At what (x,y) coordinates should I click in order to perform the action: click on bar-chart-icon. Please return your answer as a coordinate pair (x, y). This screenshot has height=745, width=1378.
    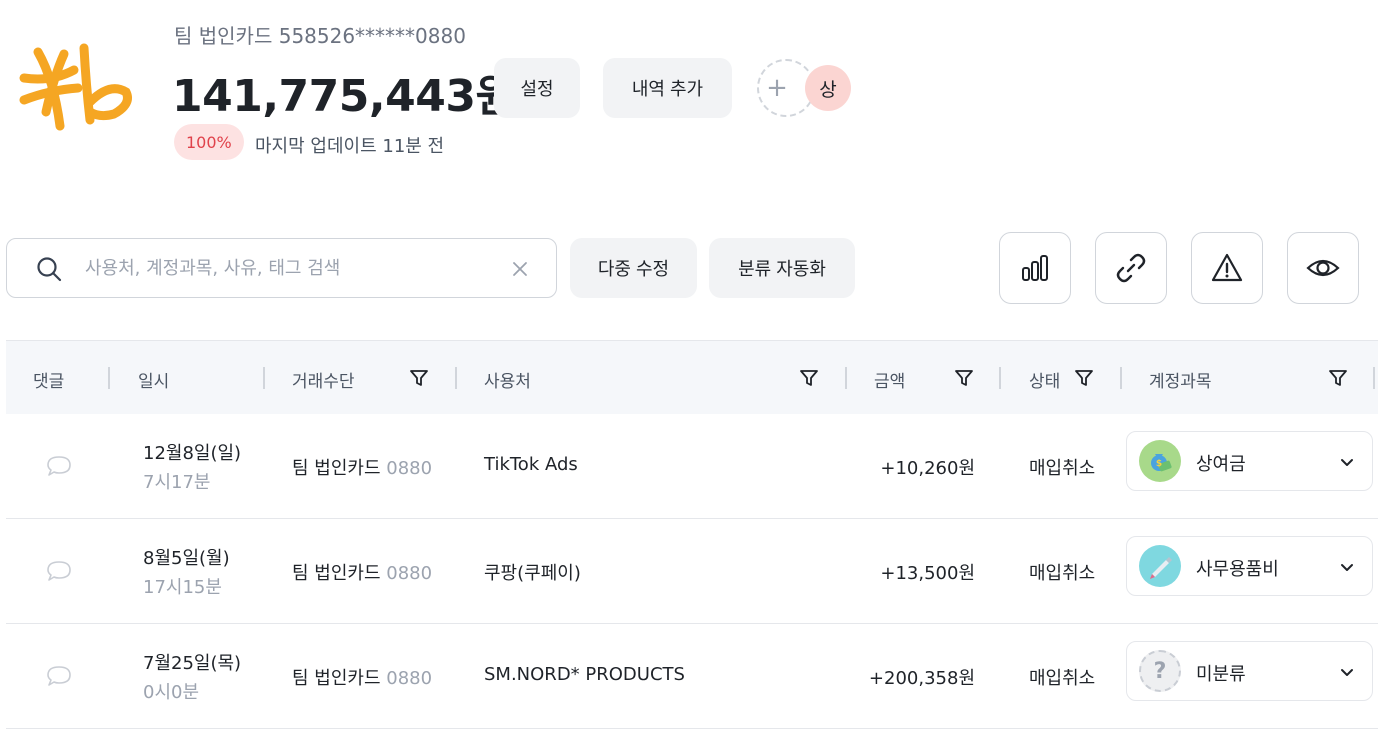
    Looking at the image, I should click on (1035, 268).